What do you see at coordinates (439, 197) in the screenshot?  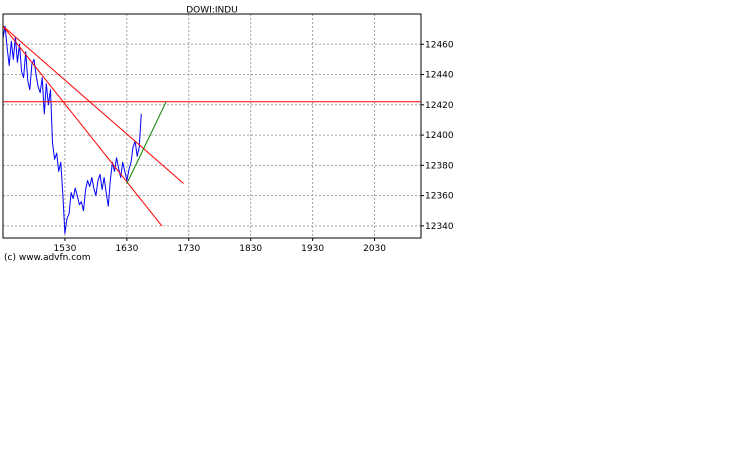 I see `y-tick-label: 12360` at bounding box center [439, 197].